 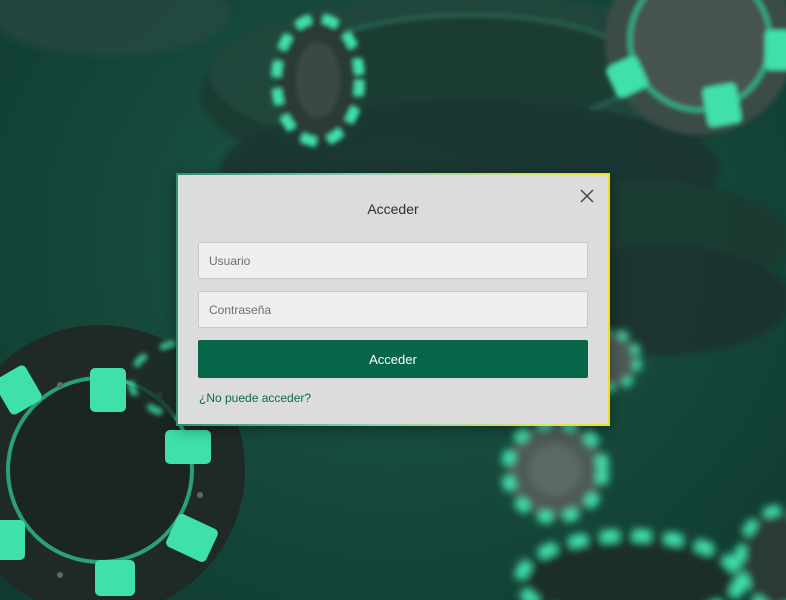 I want to click on username-input, so click(x=393, y=260).